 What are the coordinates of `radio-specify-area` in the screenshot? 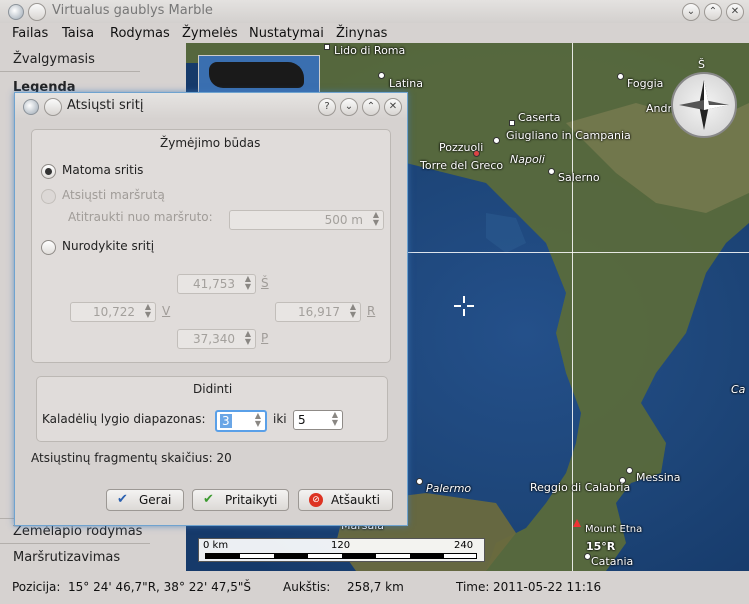 It's located at (48, 247).